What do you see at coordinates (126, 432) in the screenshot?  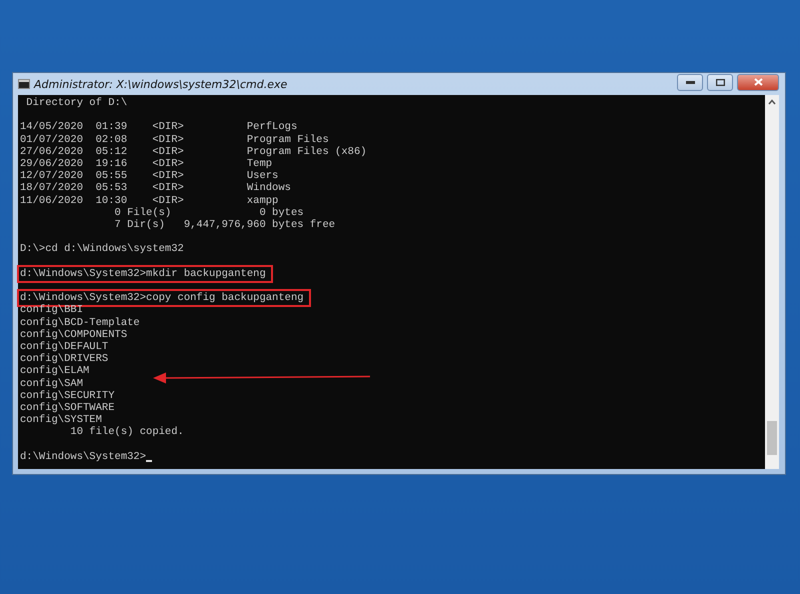 I see `console-line: 10 file(s) copied.` at bounding box center [126, 432].